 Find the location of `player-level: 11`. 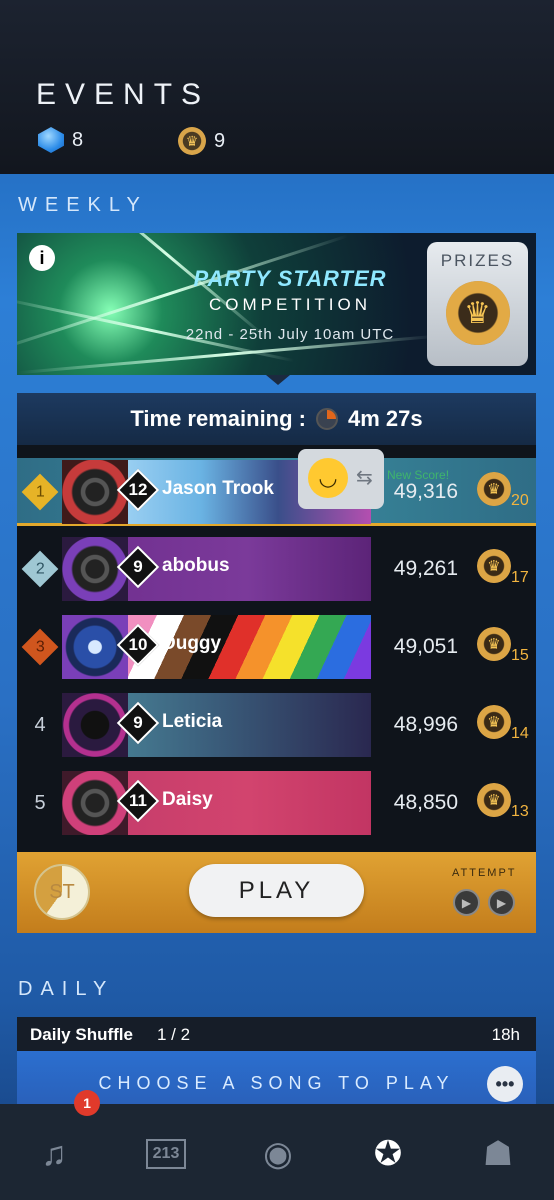

player-level: 11 is located at coordinates (138, 800).